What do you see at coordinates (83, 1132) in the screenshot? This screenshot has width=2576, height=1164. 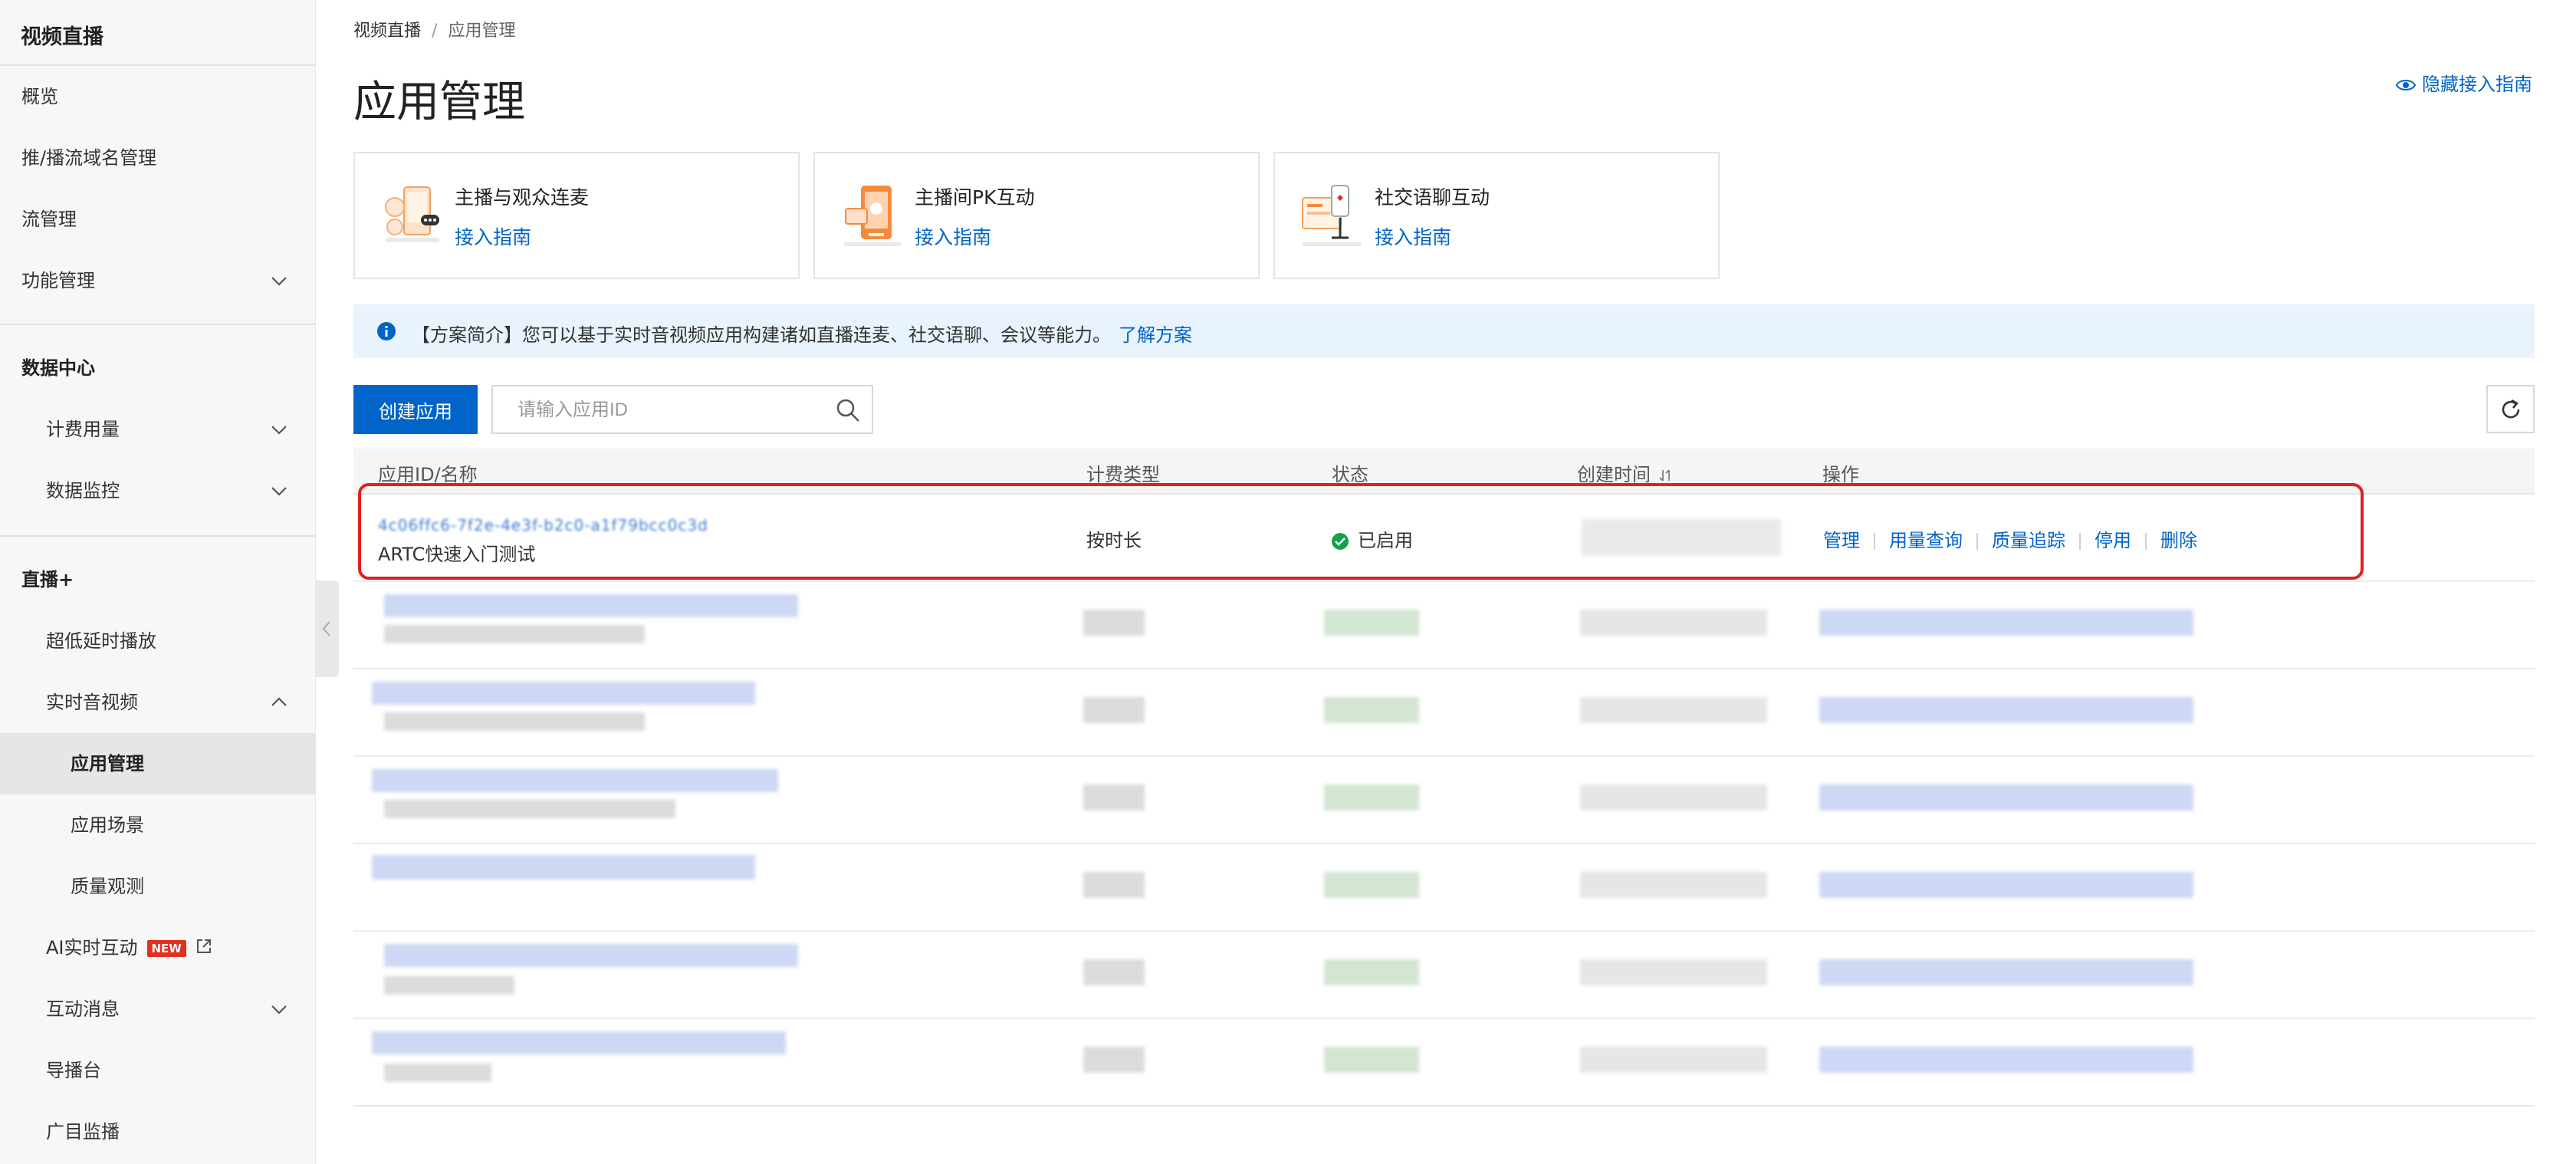 I see `sidebar-item-label: 广目监播` at bounding box center [83, 1132].